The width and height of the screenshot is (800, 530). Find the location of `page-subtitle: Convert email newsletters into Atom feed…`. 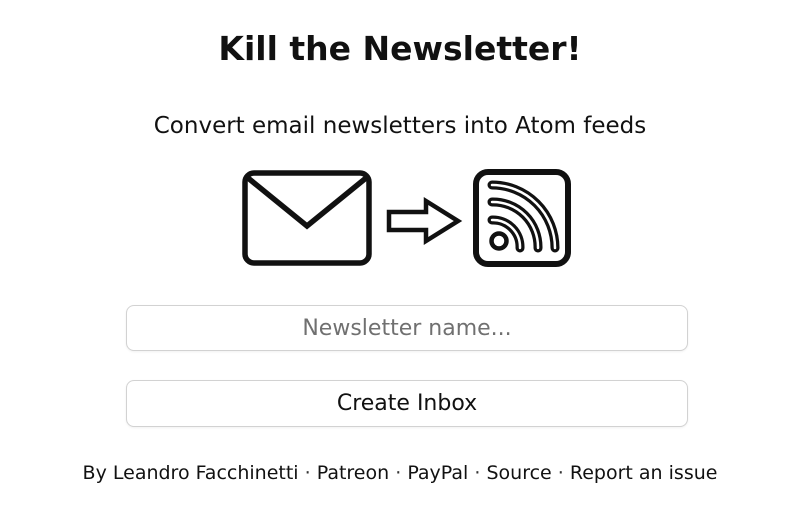

page-subtitle: Convert email newsletters into Atom feed… is located at coordinates (400, 126).